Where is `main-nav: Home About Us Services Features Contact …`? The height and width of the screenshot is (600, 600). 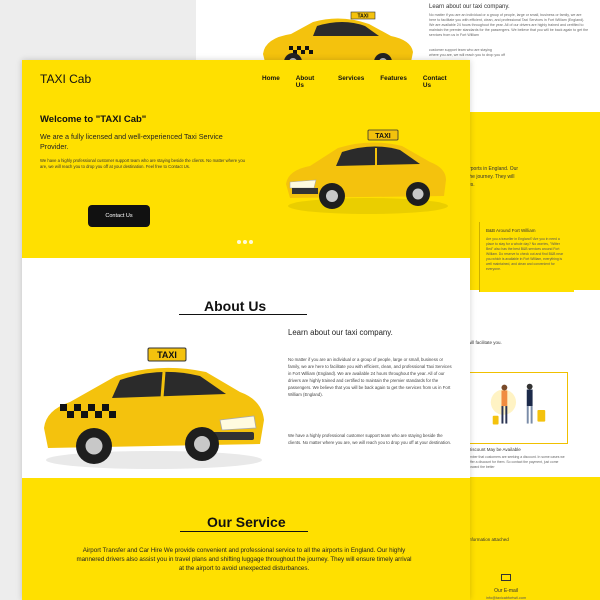 main-nav: Home About Us Services Features Contact … is located at coordinates (366, 82).